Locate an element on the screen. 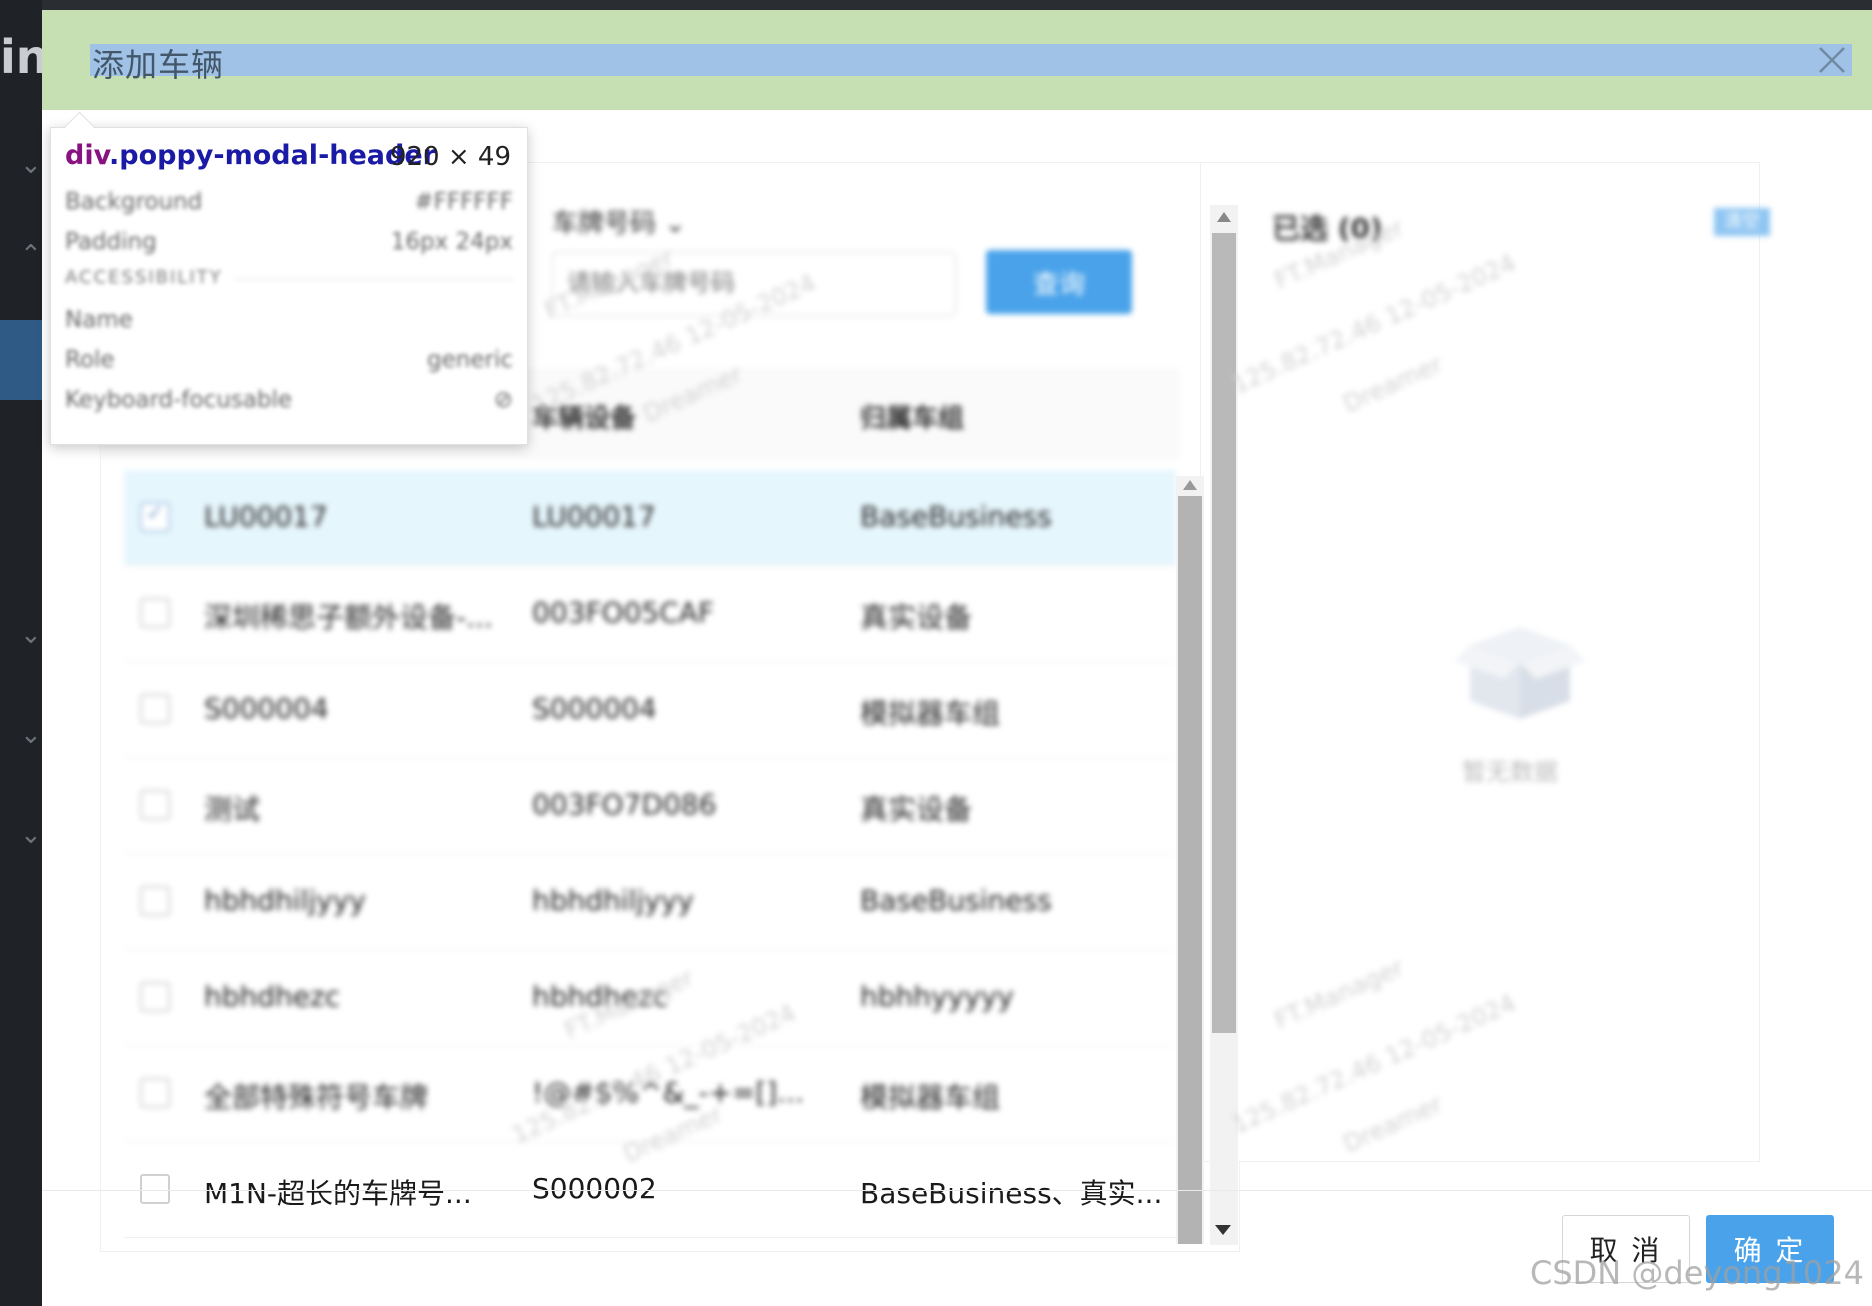 Image resolution: width=1872 pixels, height=1306 pixels. header-content-highlight is located at coordinates (971, 60).